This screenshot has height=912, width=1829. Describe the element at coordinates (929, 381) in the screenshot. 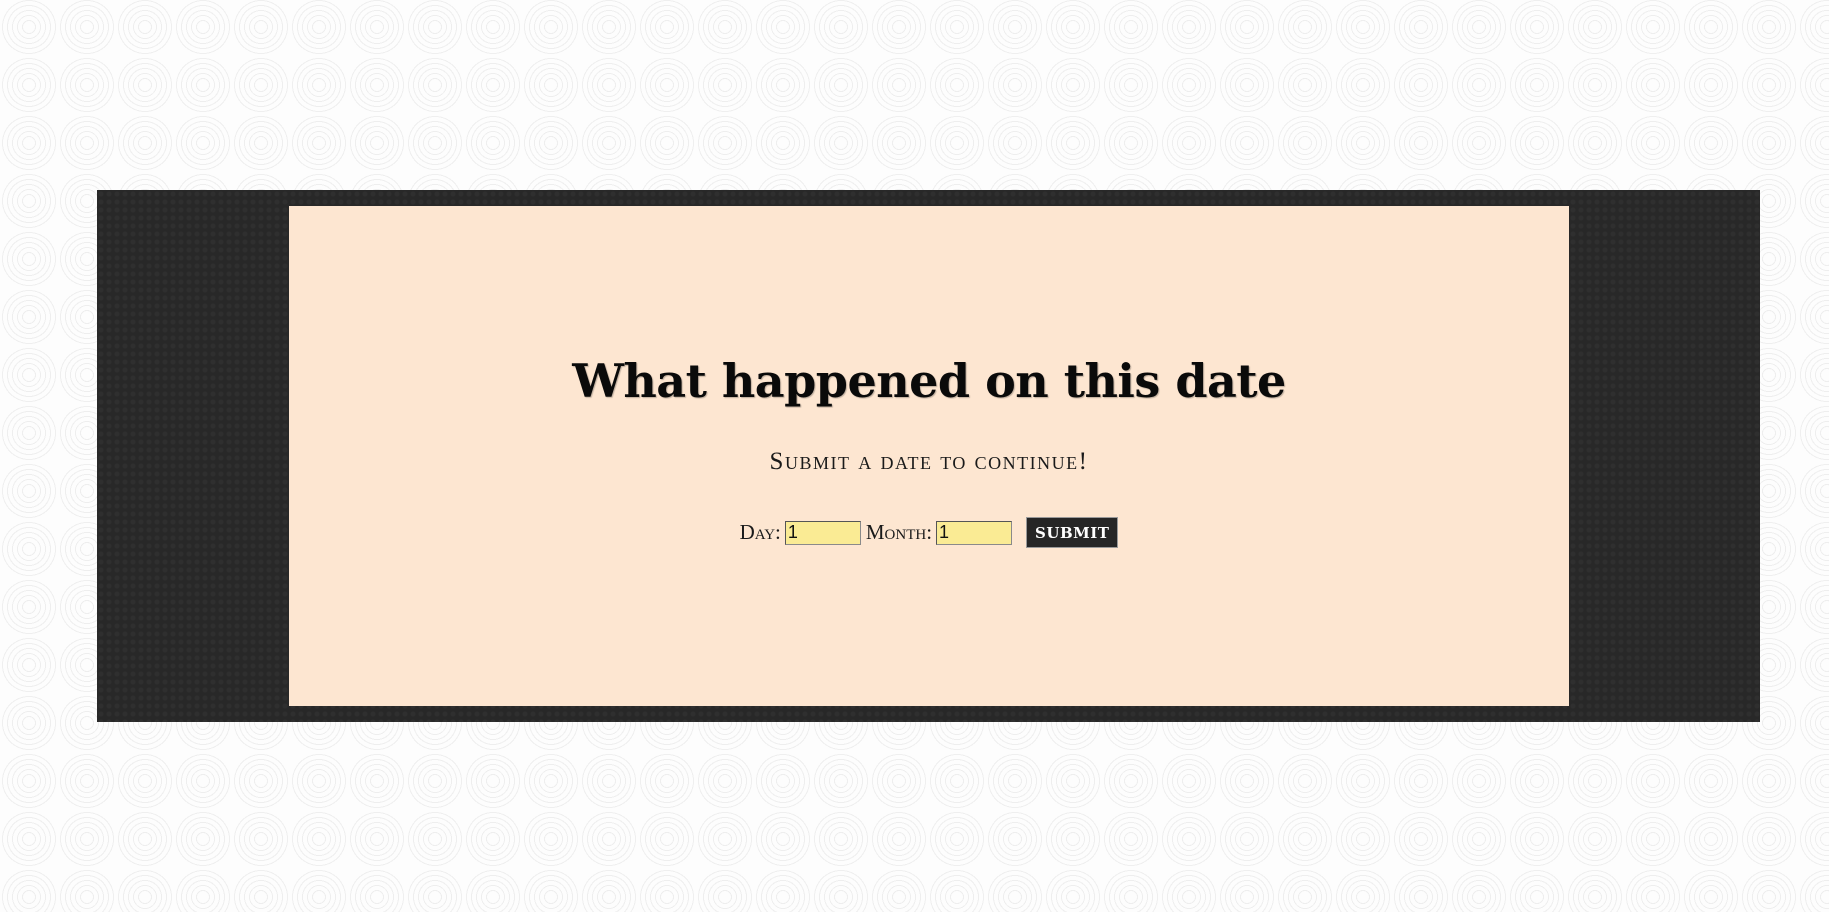

I see `page-title: What happened on this date` at that location.